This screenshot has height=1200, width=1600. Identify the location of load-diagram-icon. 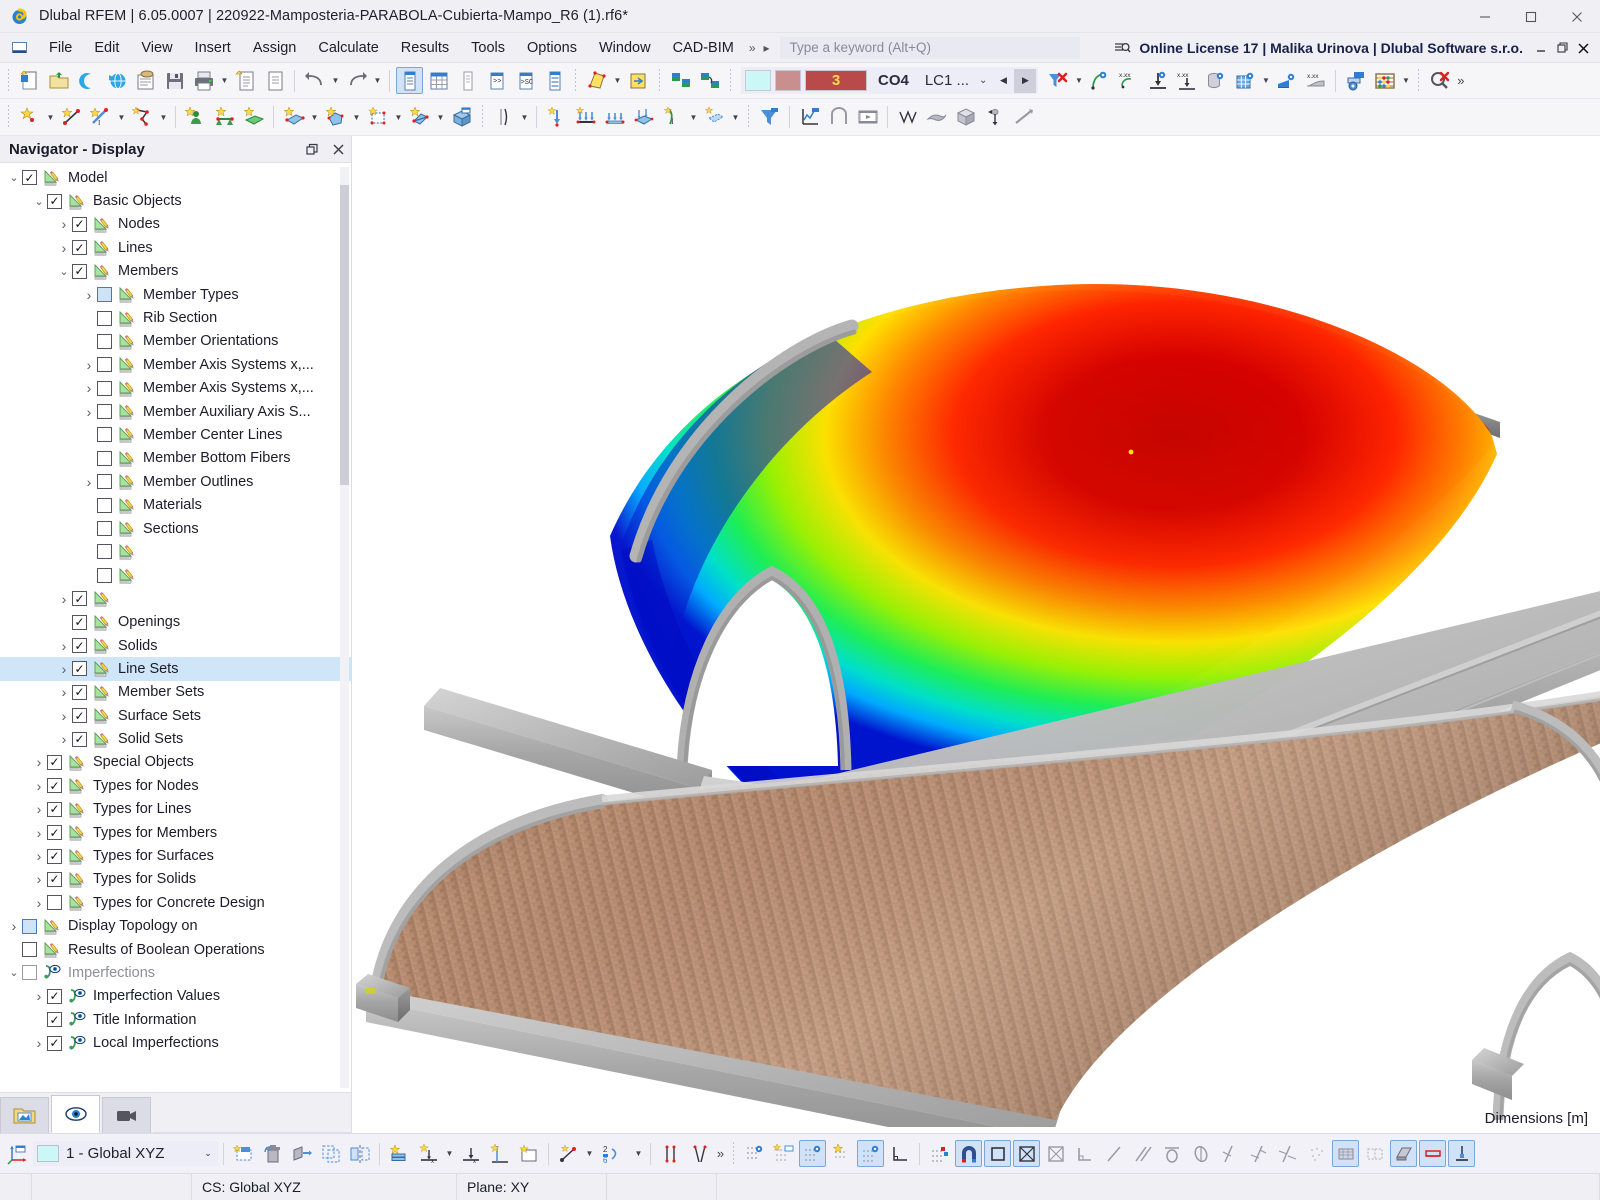
(809, 117).